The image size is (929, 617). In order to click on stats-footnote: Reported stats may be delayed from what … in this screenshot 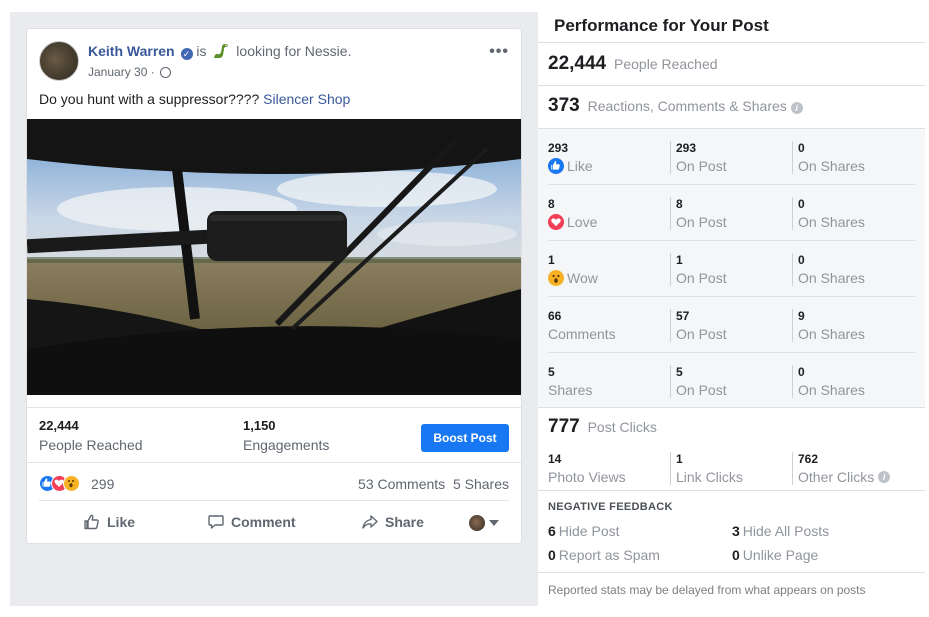, I will do `click(707, 590)`.